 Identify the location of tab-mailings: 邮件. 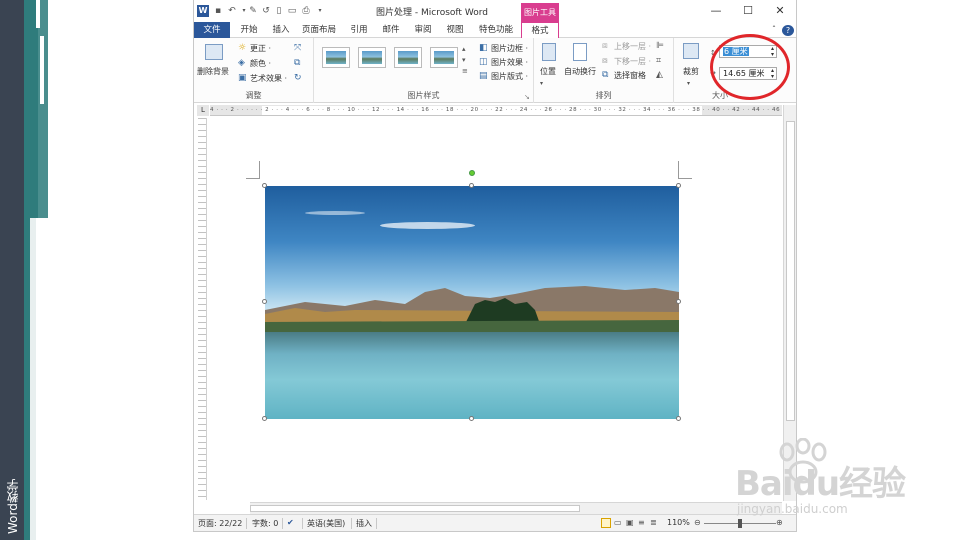
(391, 30).